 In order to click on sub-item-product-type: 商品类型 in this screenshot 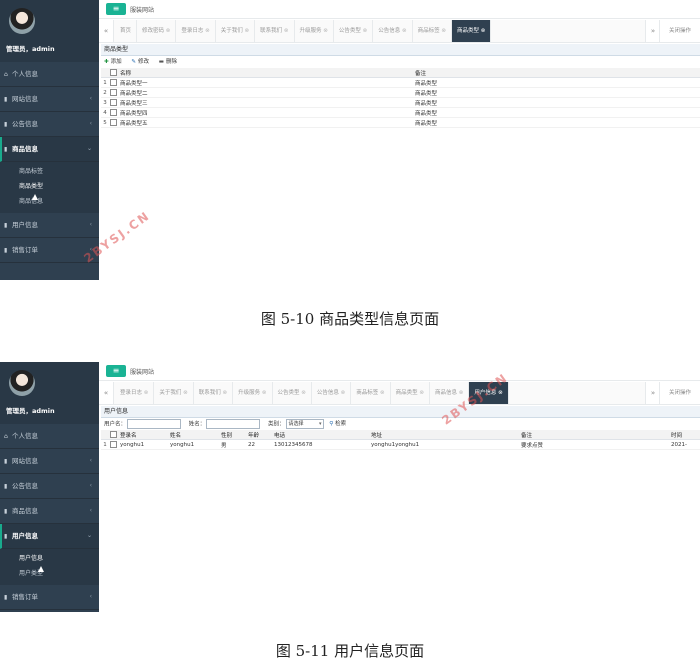, I will do `click(49, 186)`.